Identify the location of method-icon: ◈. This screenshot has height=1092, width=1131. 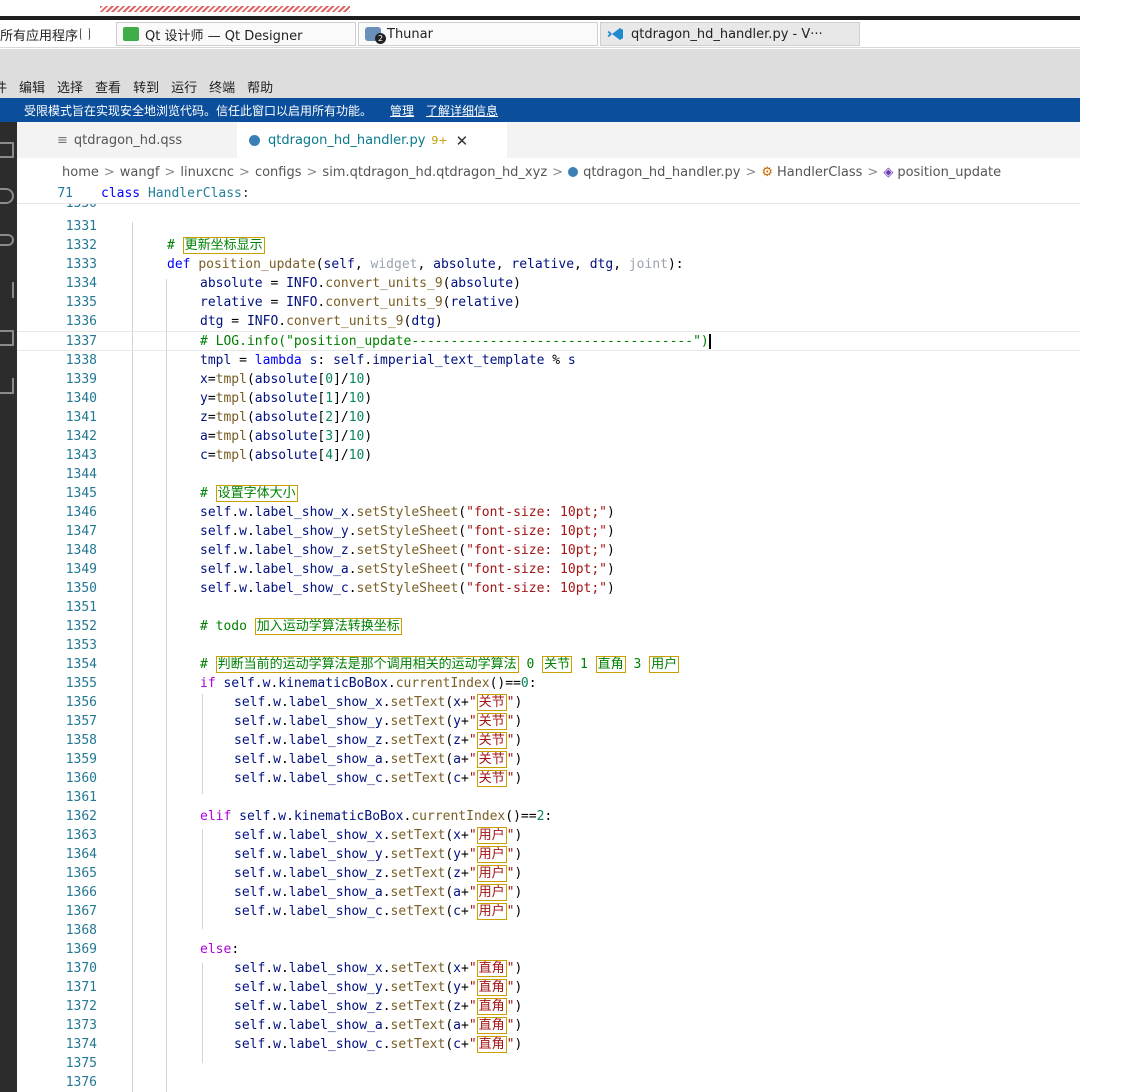
(888, 172).